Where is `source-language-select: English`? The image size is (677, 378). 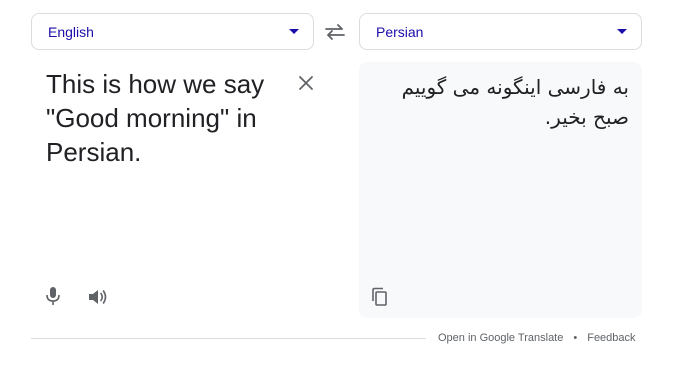
source-language-select: English is located at coordinates (172, 31).